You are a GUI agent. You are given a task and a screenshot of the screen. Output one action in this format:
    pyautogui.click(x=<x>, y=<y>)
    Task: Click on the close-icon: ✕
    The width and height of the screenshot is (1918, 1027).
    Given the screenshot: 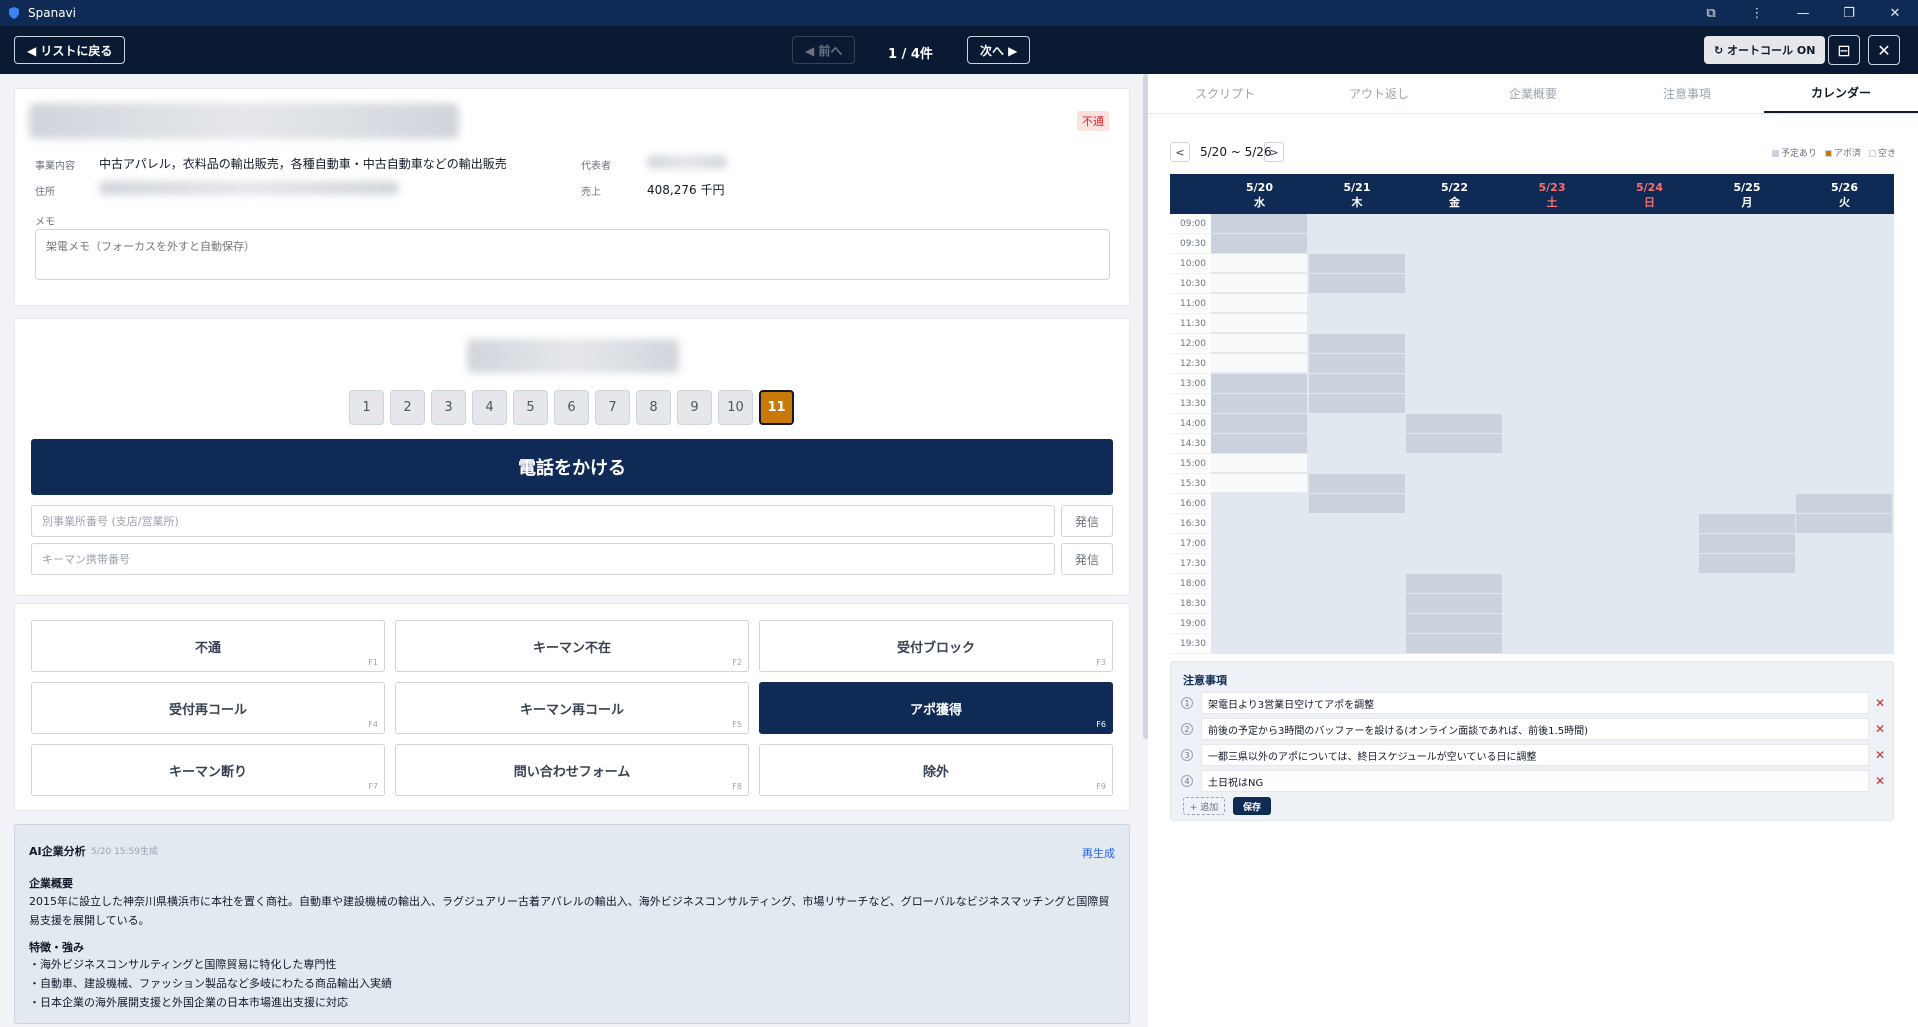 What is the action you would take?
    pyautogui.click(x=1884, y=50)
    